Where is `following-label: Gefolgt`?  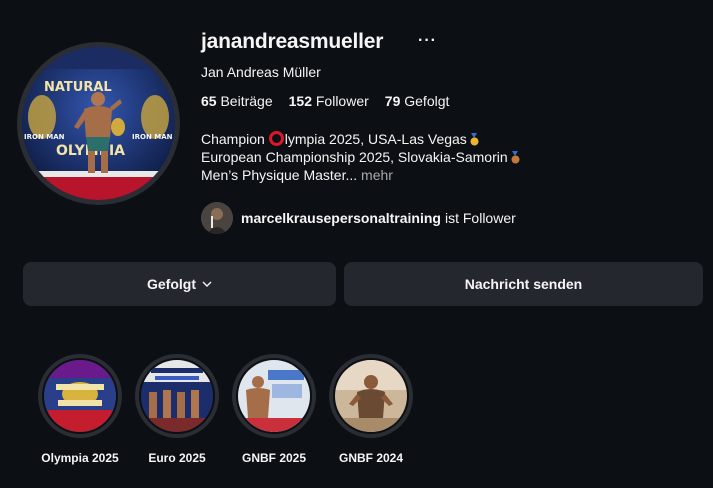 following-label: Gefolgt is located at coordinates (427, 101).